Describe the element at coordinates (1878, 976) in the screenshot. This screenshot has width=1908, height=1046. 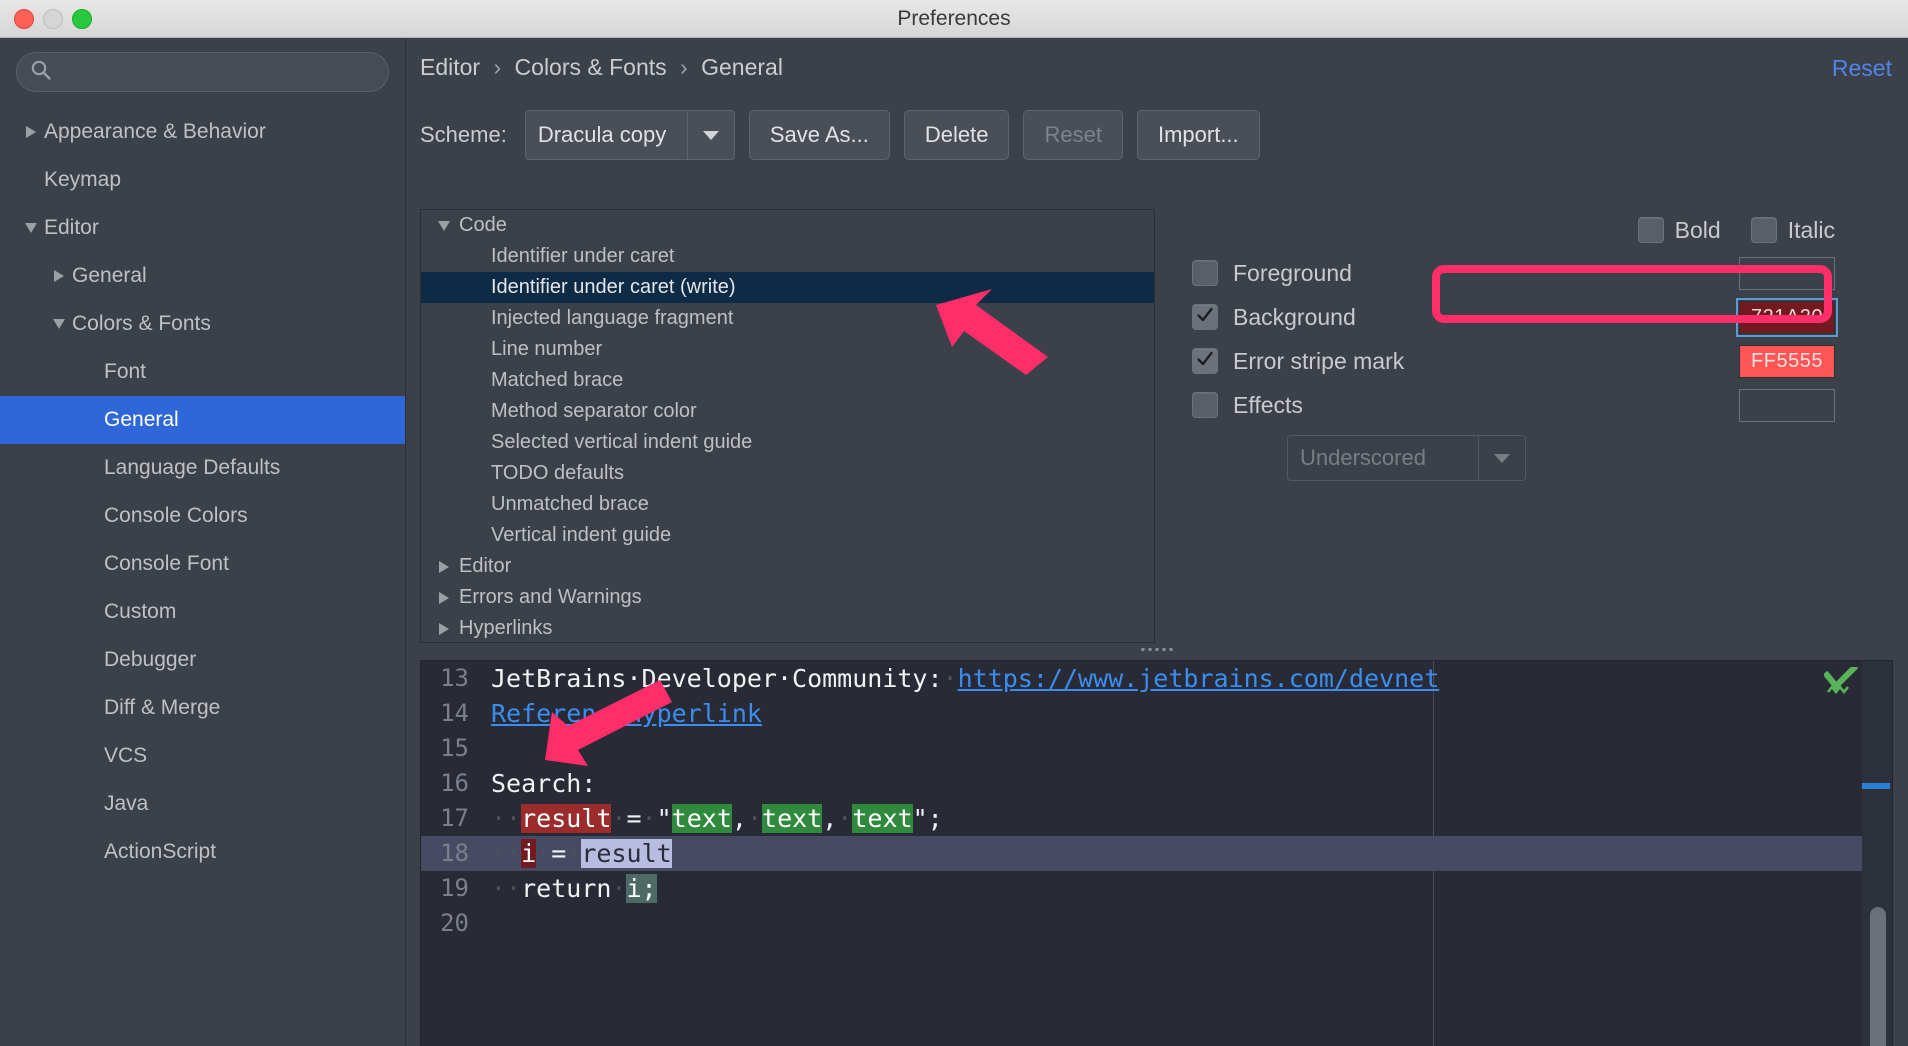
I see `preview-scrollbar-thumb` at that location.